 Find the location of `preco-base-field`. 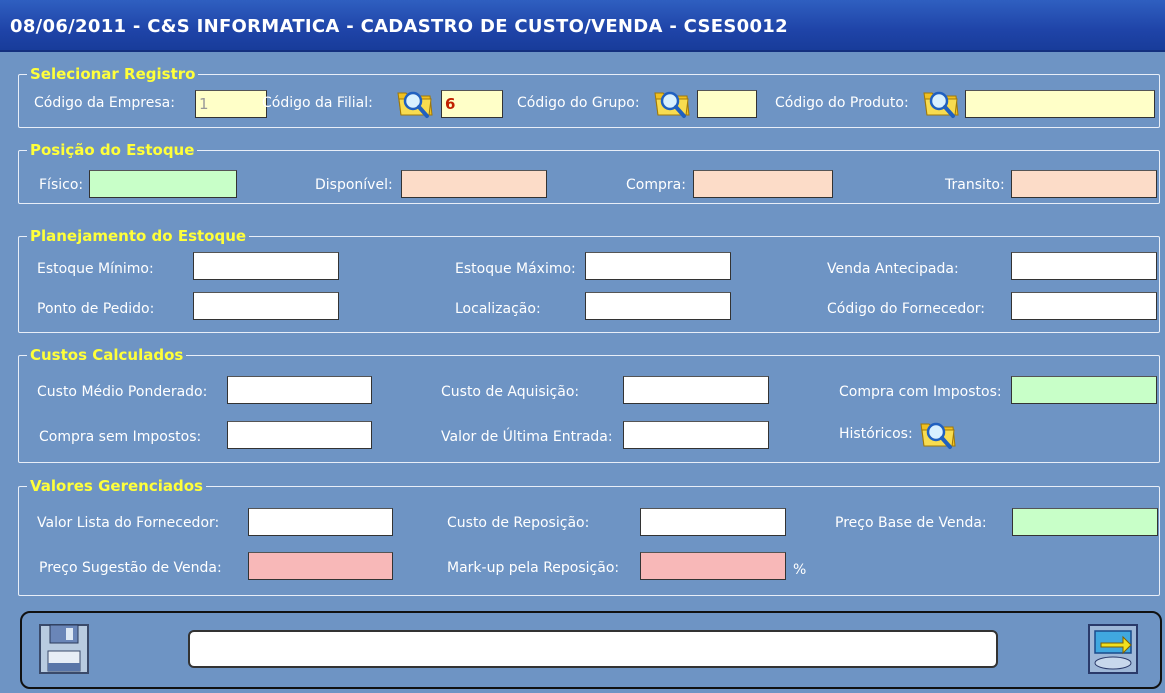

preco-base-field is located at coordinates (1085, 522).